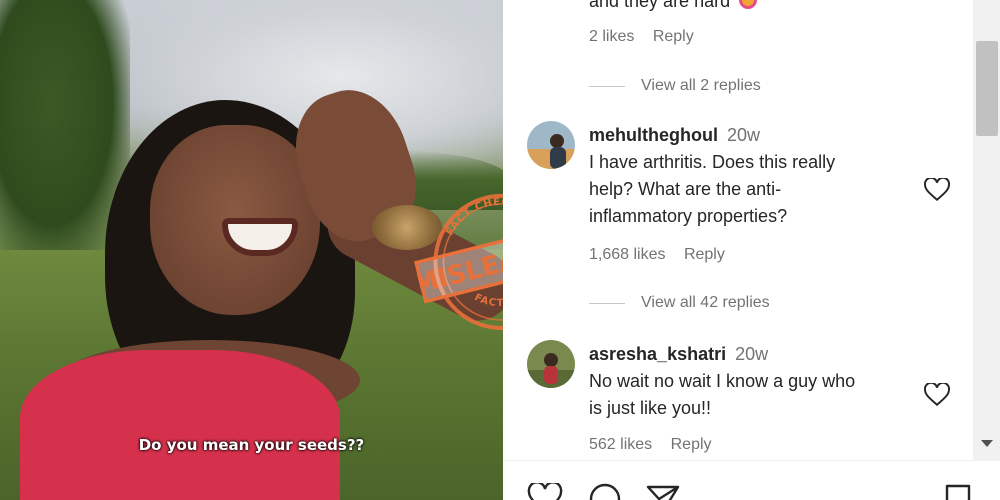 Image resolution: width=1000 pixels, height=500 pixels. What do you see at coordinates (688, 216) in the screenshot?
I see `comment-text-line: inflammatory properties?` at bounding box center [688, 216].